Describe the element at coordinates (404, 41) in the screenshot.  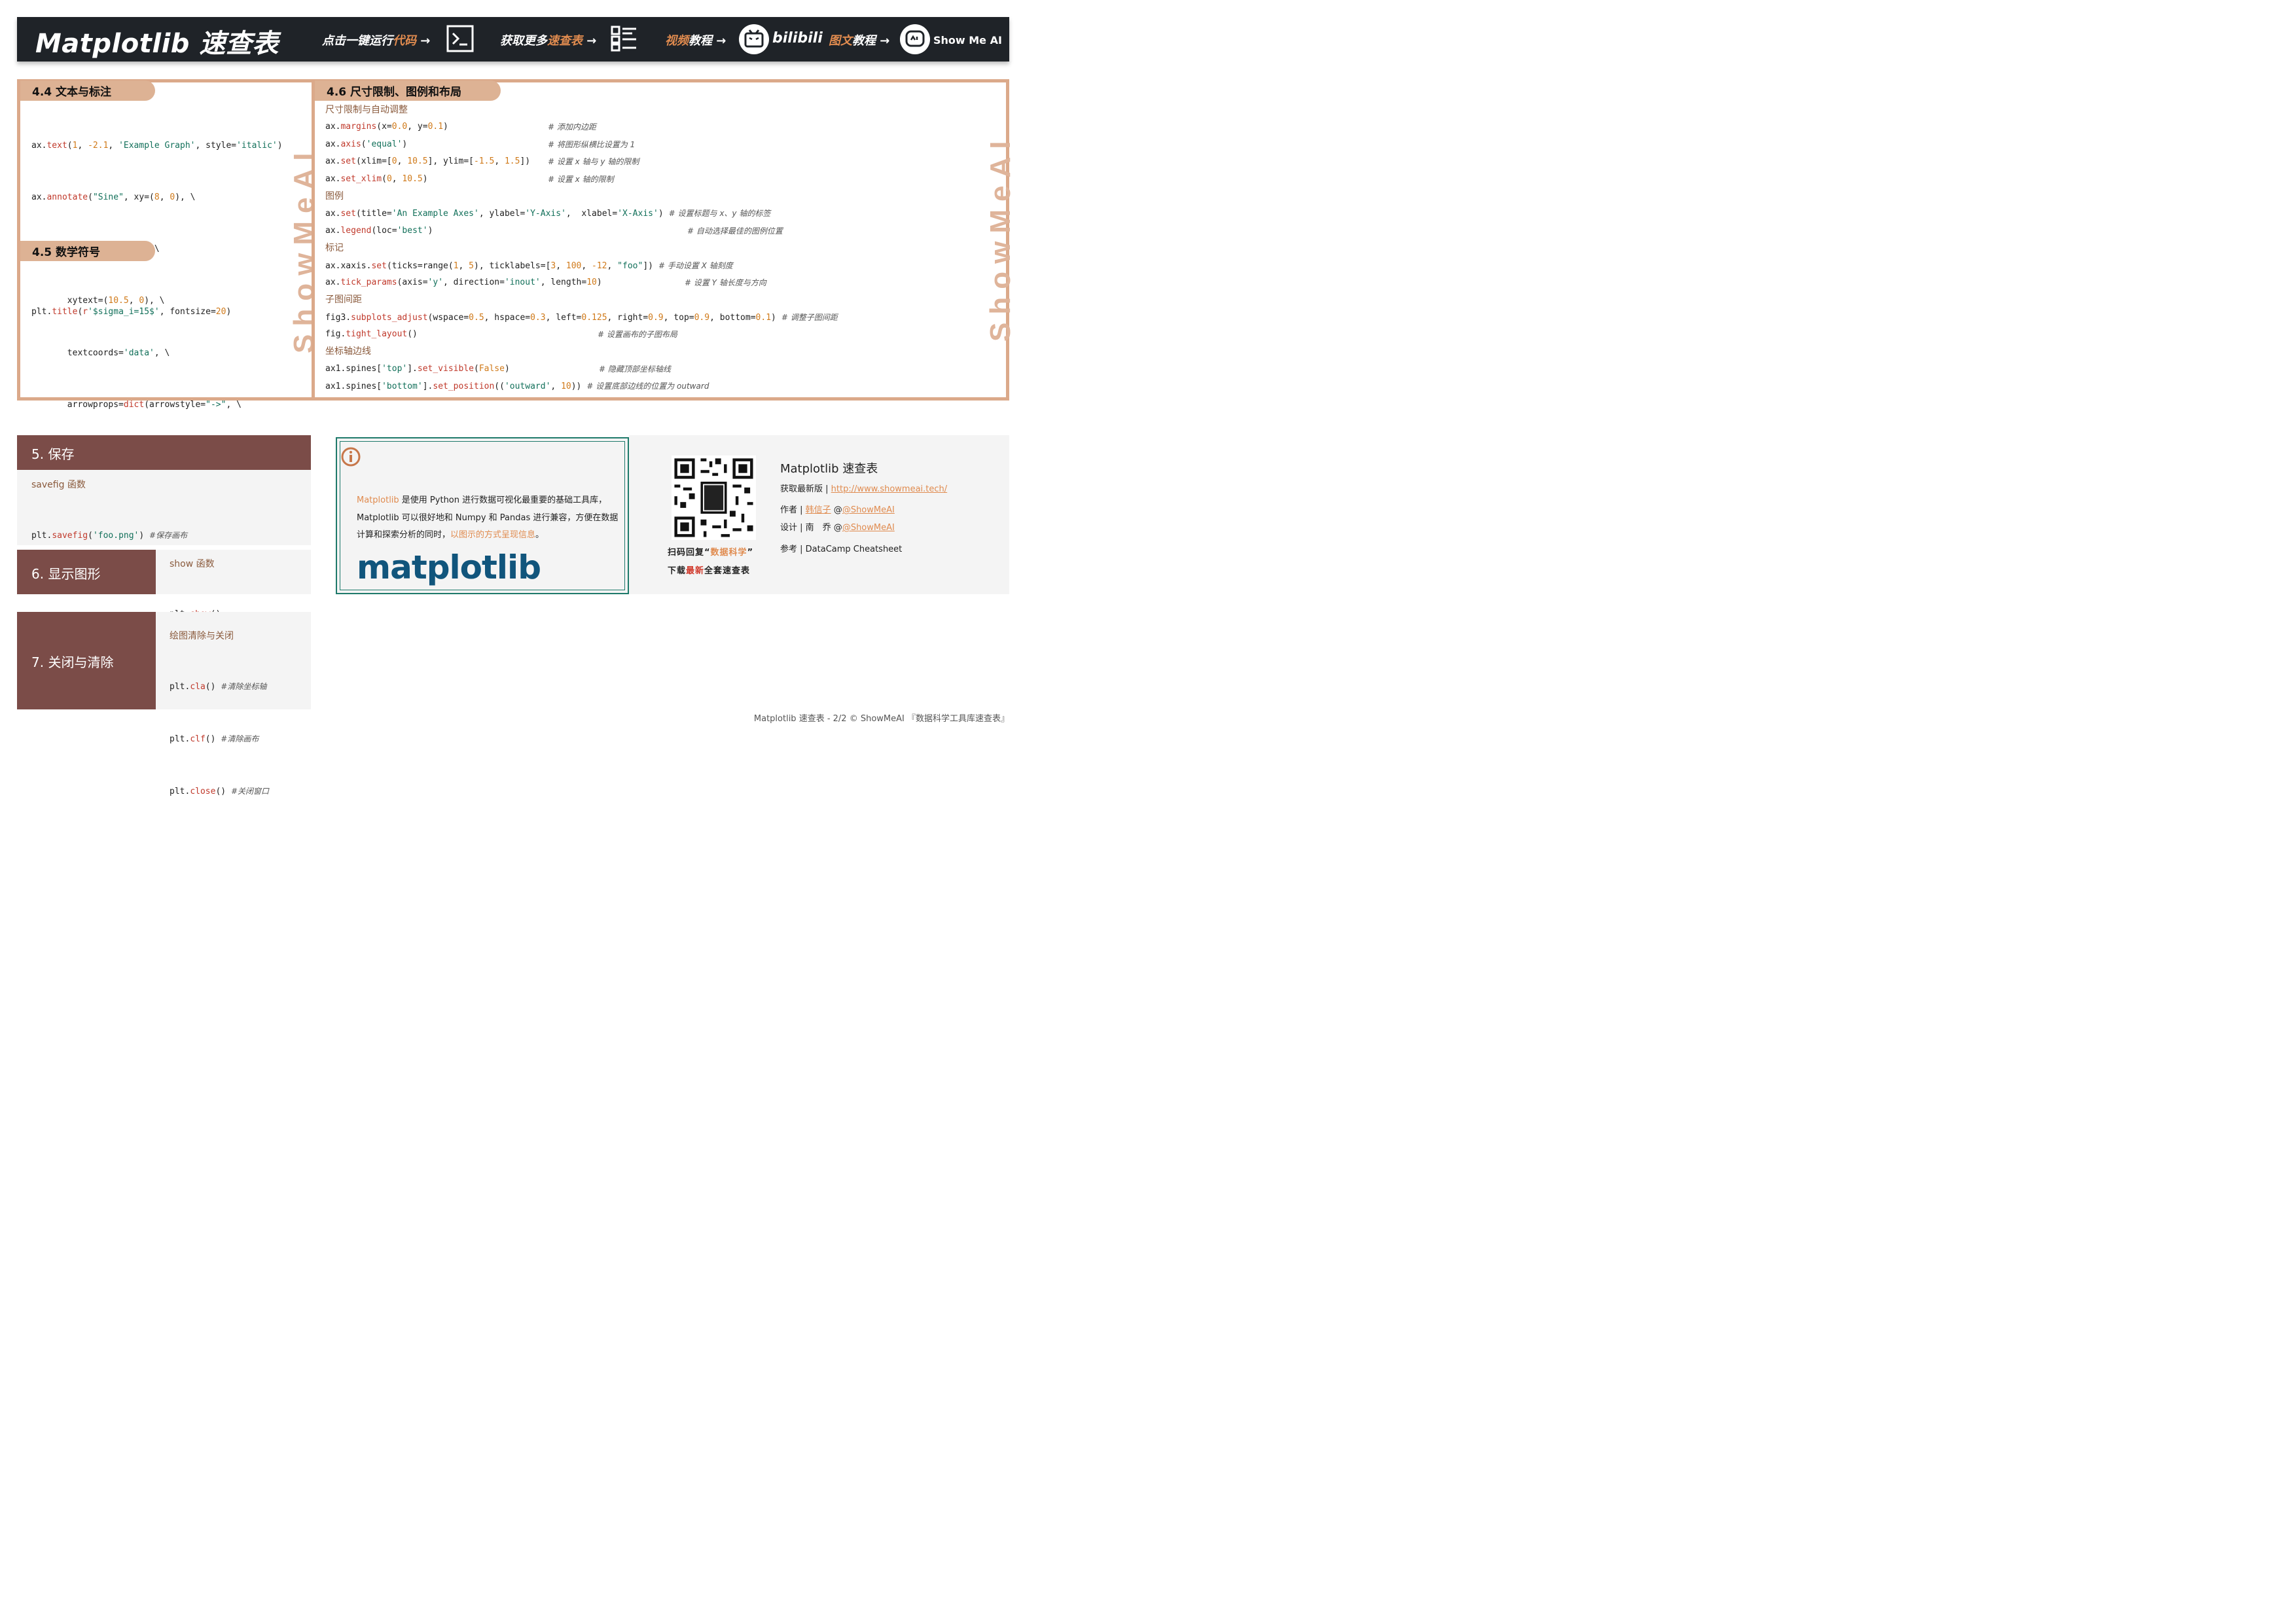
I see `run-code-accent: 代码` at that location.